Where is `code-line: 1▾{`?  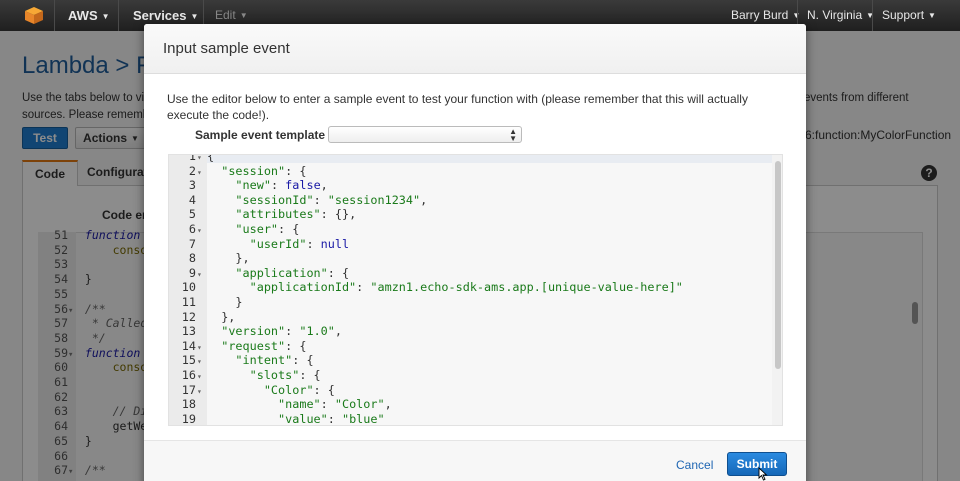 code-line: 1▾{ is located at coordinates (192, 159).